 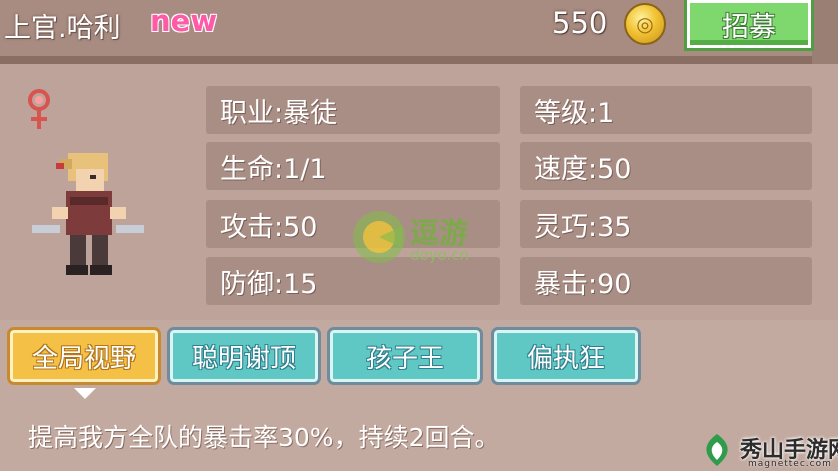 I want to click on site-logo, so click(x=717, y=450).